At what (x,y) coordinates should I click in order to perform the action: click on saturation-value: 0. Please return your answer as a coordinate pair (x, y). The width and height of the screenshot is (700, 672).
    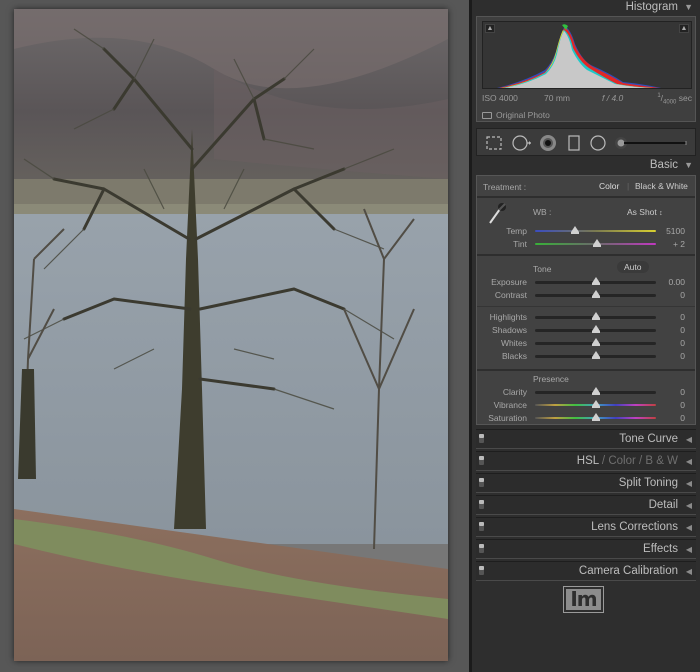
    Looking at the image, I should click on (671, 418).